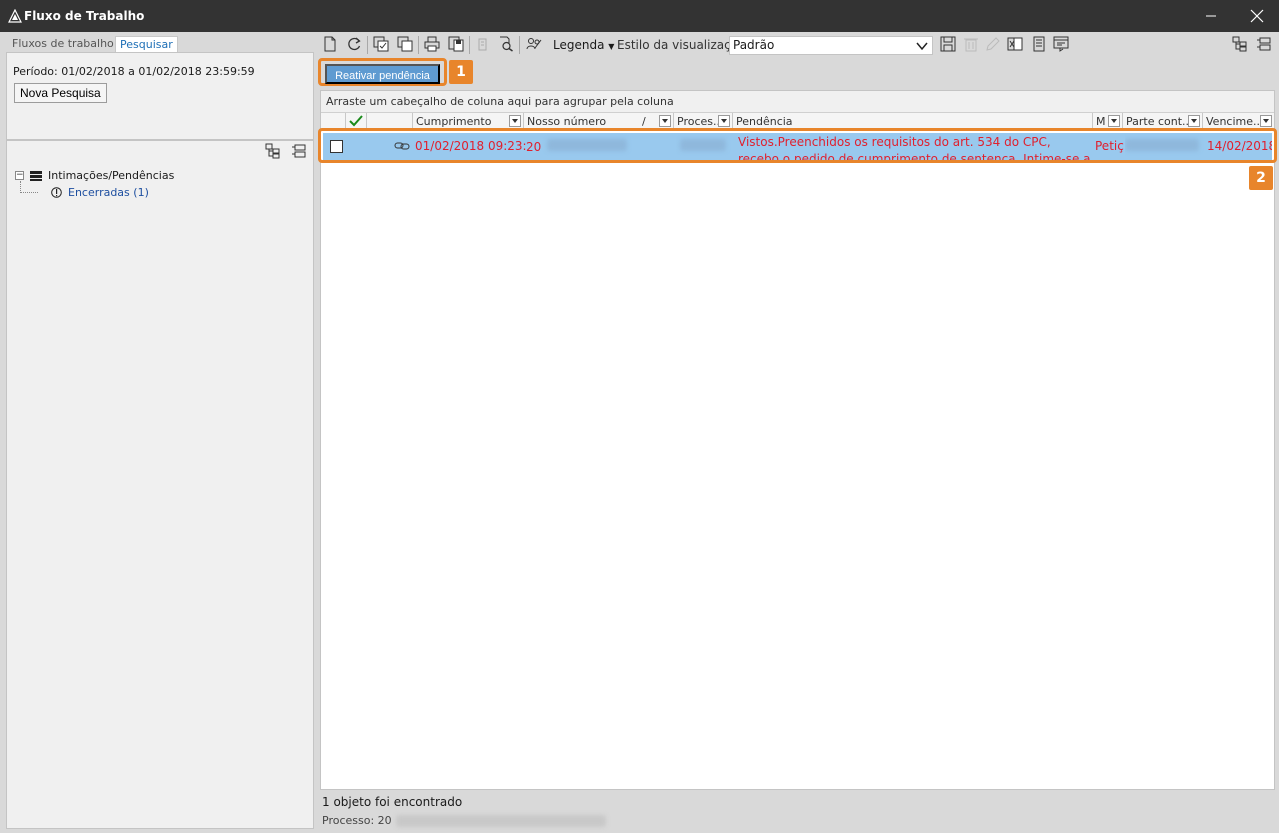 The image size is (1279, 833). I want to click on title-bar: Fluxo de Trabalho, so click(639, 16).